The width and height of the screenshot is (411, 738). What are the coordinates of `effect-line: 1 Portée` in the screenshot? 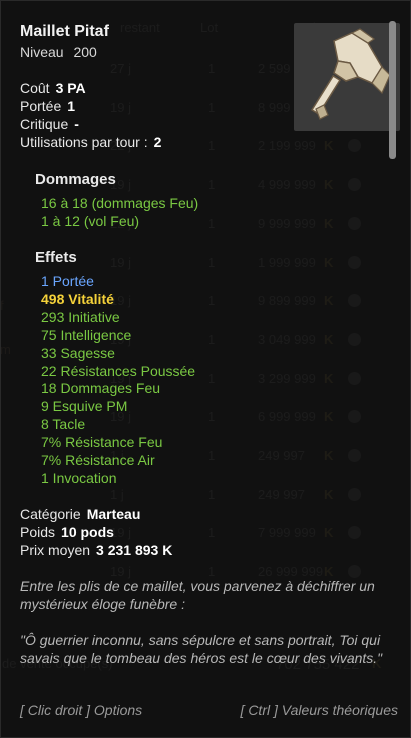 It's located at (67, 281).